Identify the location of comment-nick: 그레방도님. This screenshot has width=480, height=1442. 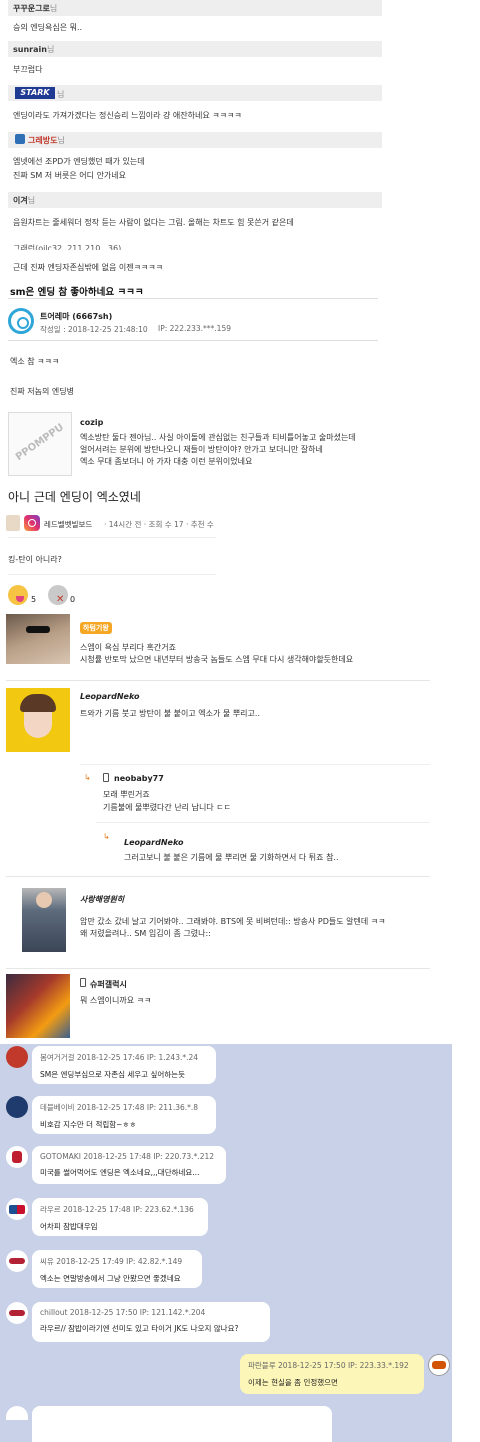
(46, 140).